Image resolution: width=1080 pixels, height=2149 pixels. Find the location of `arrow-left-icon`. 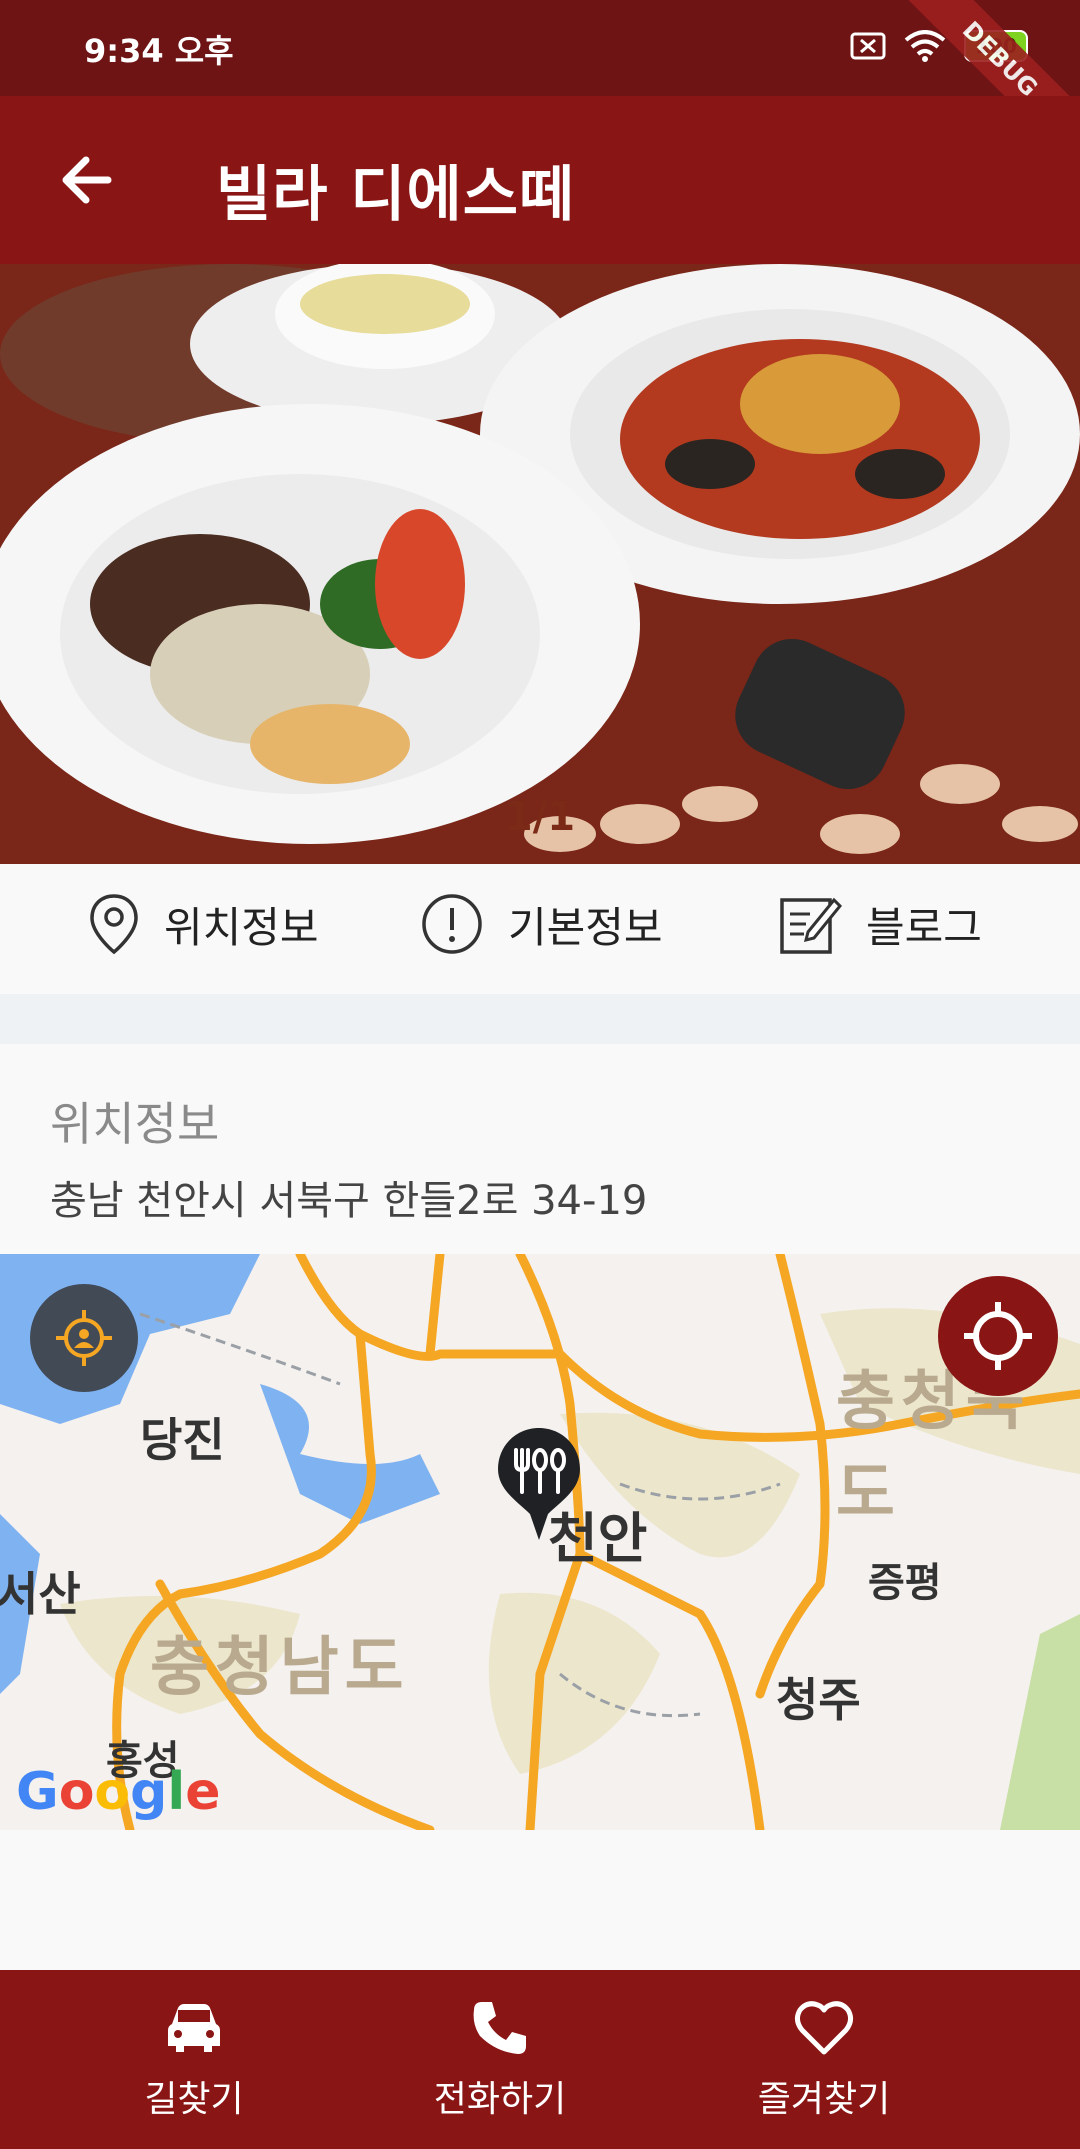

arrow-left-icon is located at coordinates (87, 180).